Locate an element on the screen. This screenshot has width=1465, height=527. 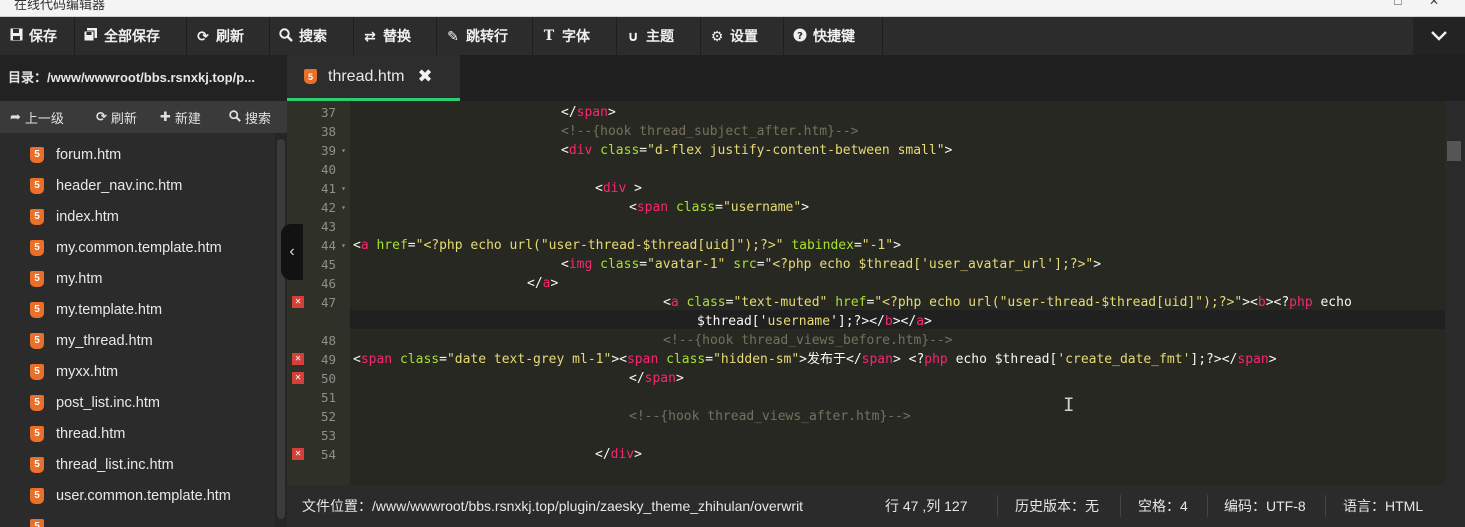
settings-button: ⚙ 设置 is located at coordinates (742, 36).